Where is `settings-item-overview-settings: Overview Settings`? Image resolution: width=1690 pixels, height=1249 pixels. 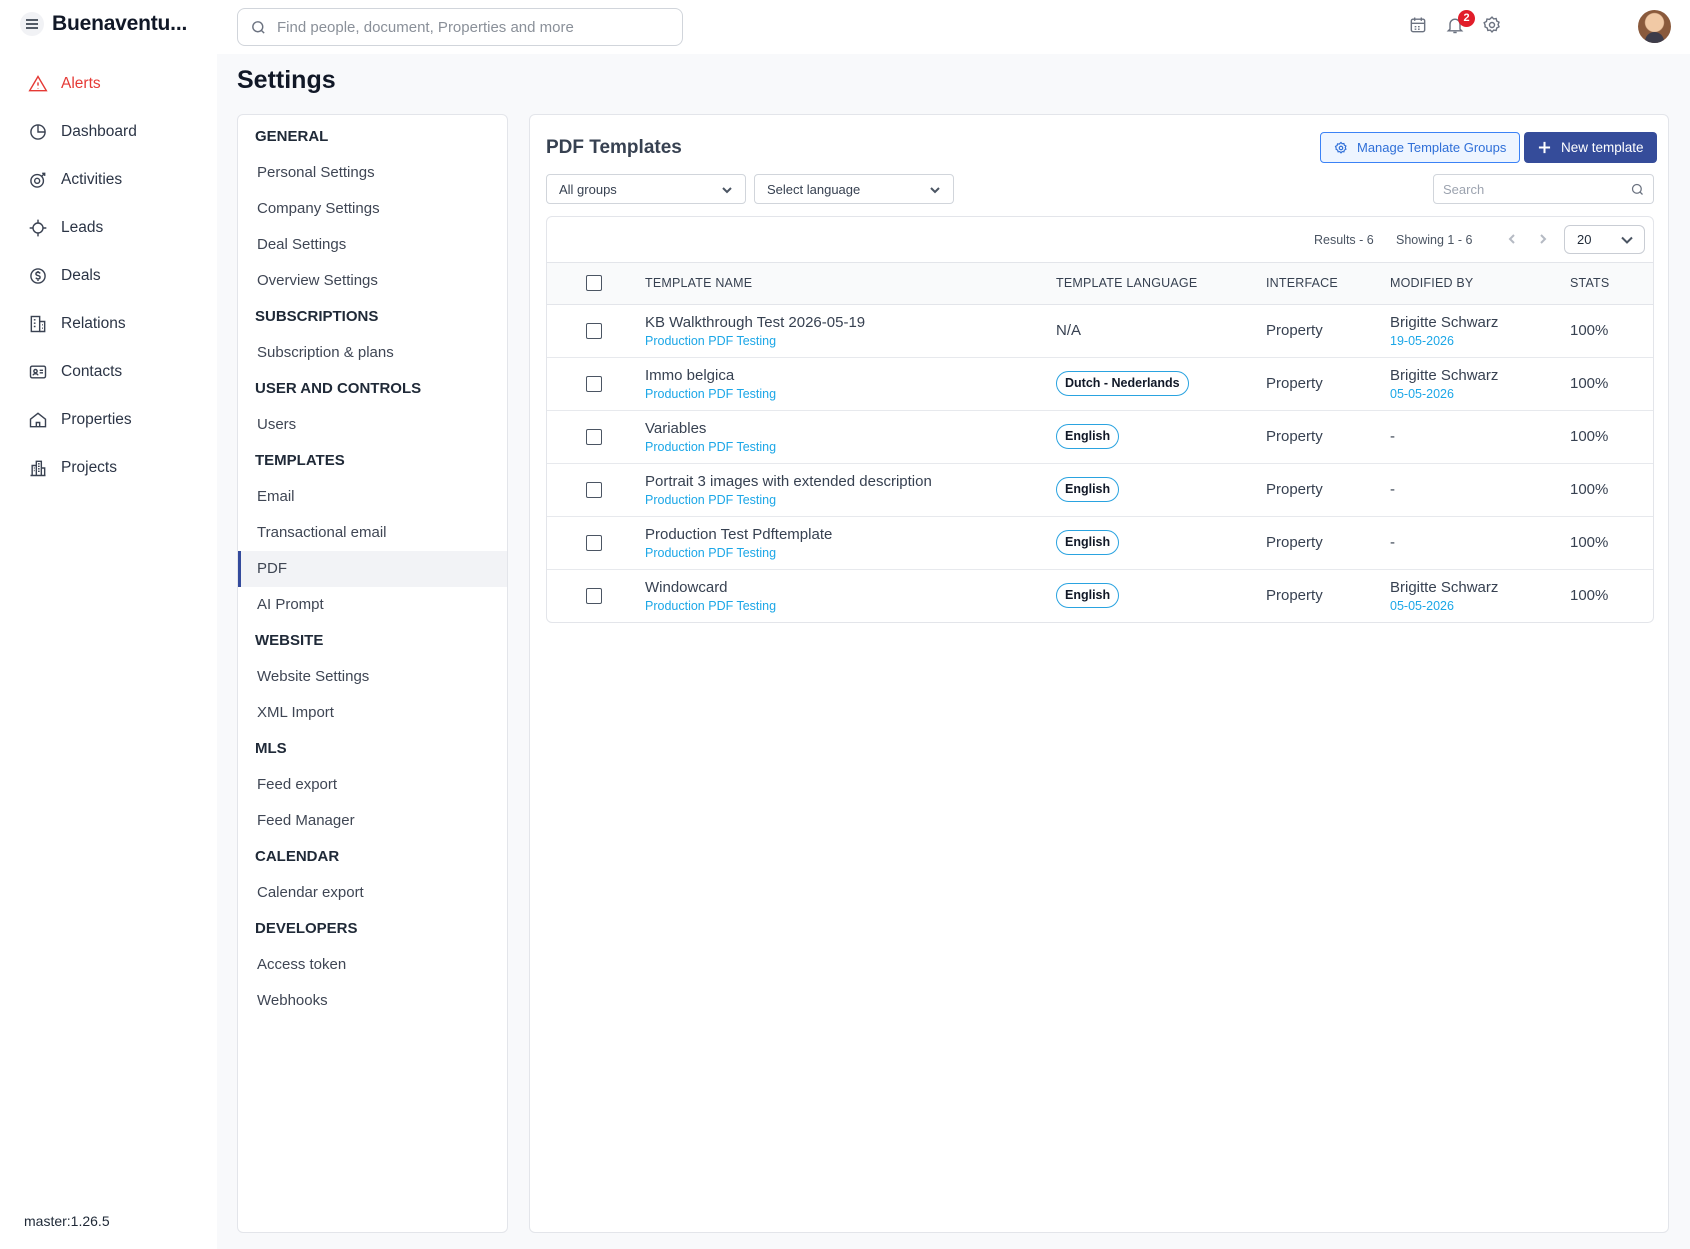
settings-item-overview-settings: Overview Settings is located at coordinates (372, 281).